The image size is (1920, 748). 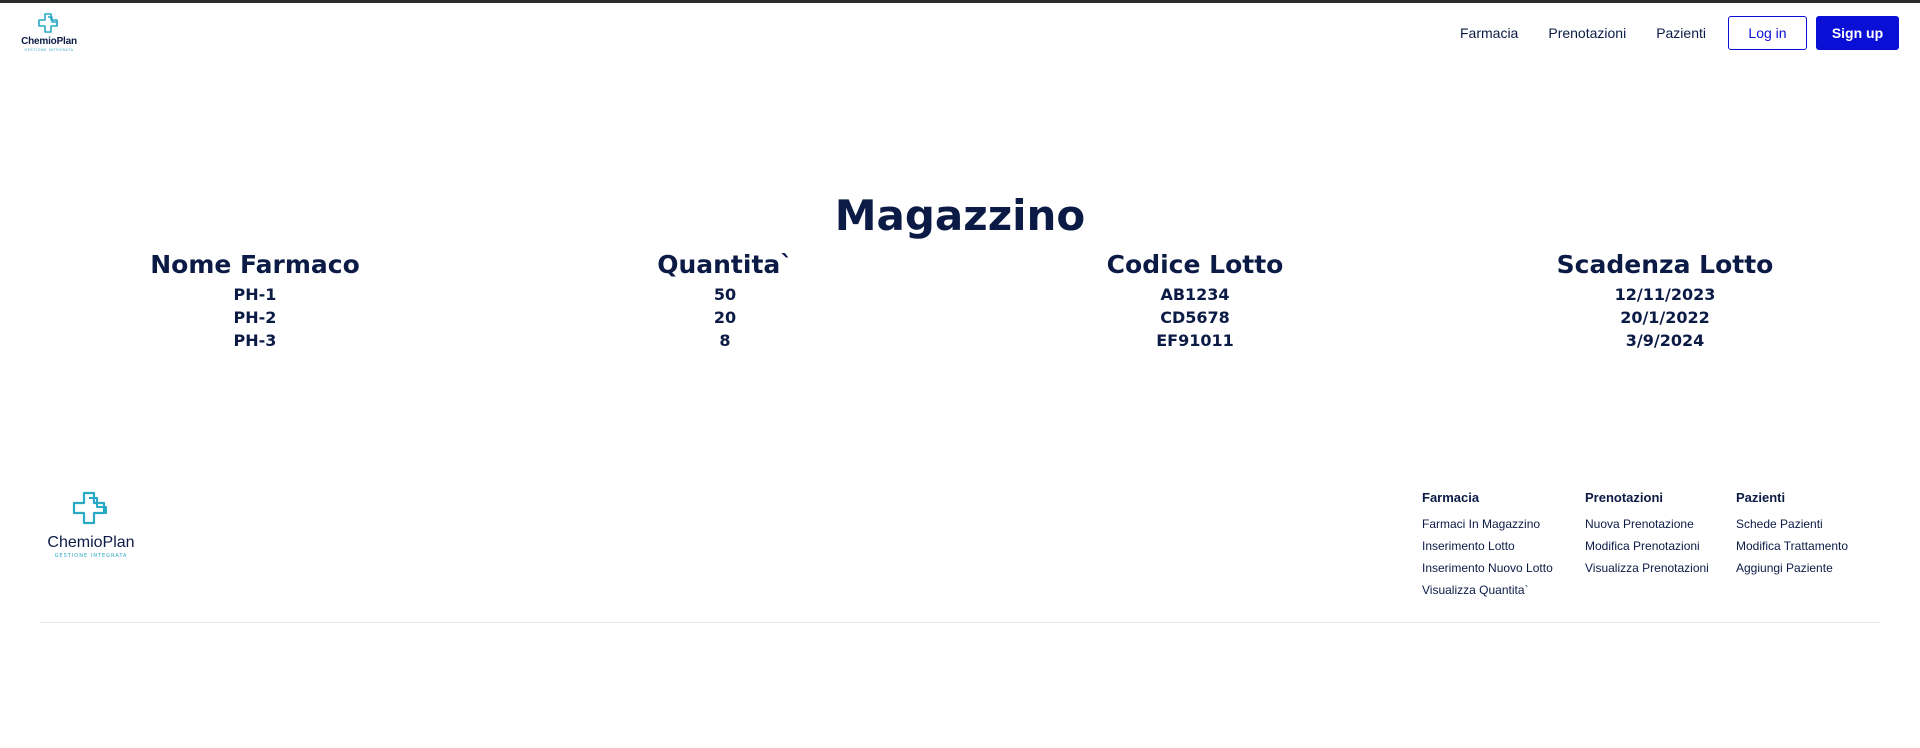 What do you see at coordinates (255, 340) in the screenshot?
I see `table-cell: PH-3` at bounding box center [255, 340].